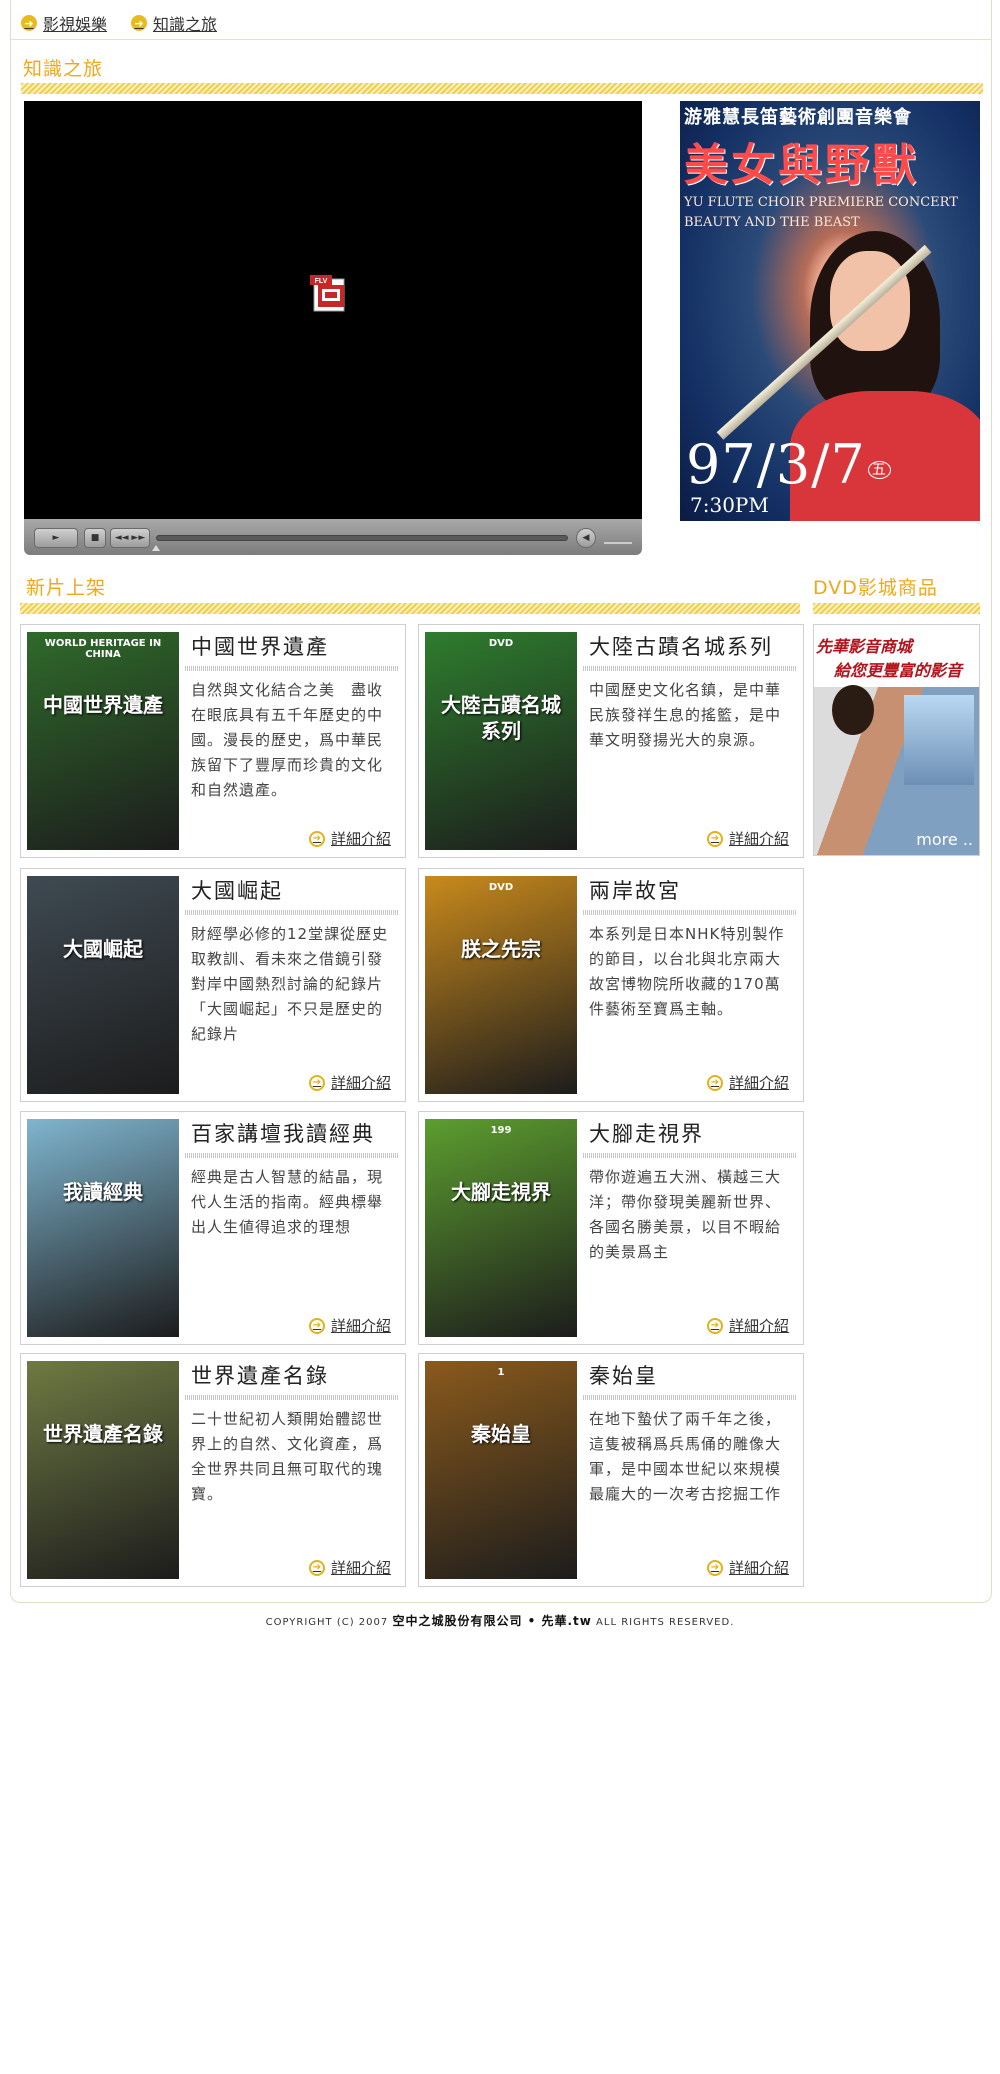 The image size is (1000, 2074). Describe the element at coordinates (260, 646) in the screenshot. I see `product-title: 中國世界遺產` at that location.